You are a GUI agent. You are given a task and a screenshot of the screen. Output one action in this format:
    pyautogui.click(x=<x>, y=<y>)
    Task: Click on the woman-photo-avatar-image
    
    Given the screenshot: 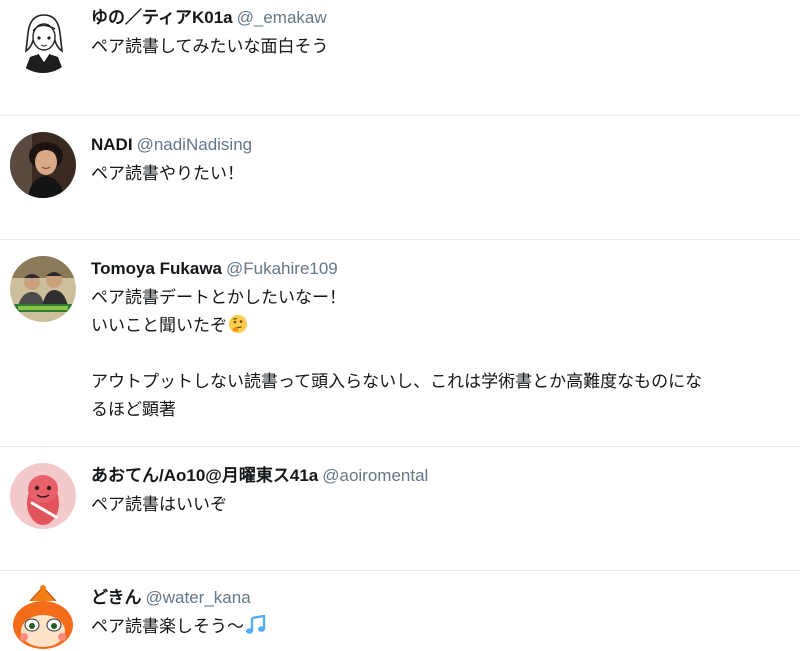 What is the action you would take?
    pyautogui.click(x=43, y=165)
    